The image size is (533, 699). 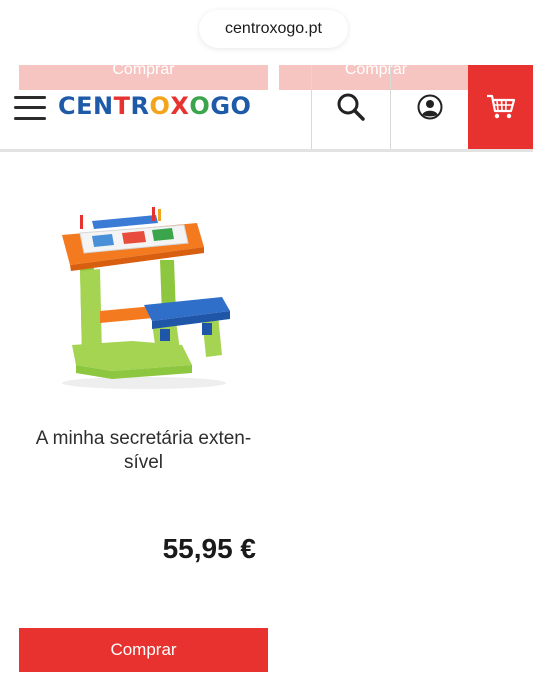 What do you see at coordinates (209, 548) in the screenshot?
I see `product-price: 55,95 €` at bounding box center [209, 548].